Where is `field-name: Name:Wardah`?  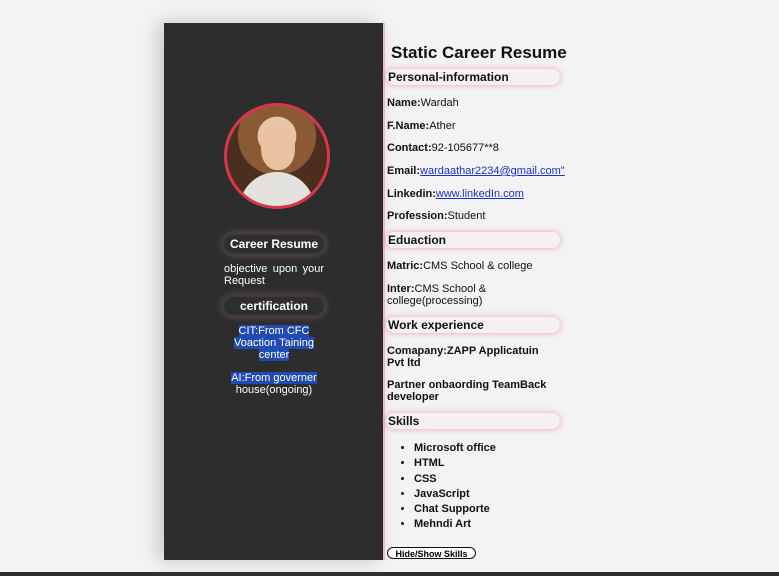 field-name: Name:Wardah is located at coordinates (477, 103).